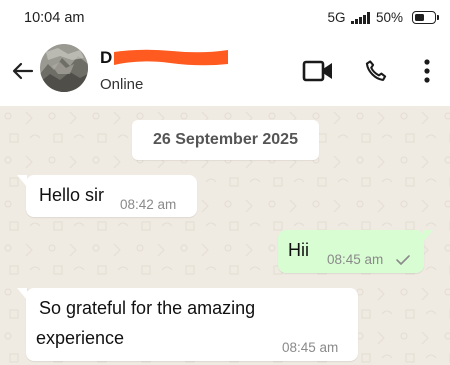 The width and height of the screenshot is (450, 365). I want to click on outgoing-message: Hii 08:45 am, so click(355, 251).